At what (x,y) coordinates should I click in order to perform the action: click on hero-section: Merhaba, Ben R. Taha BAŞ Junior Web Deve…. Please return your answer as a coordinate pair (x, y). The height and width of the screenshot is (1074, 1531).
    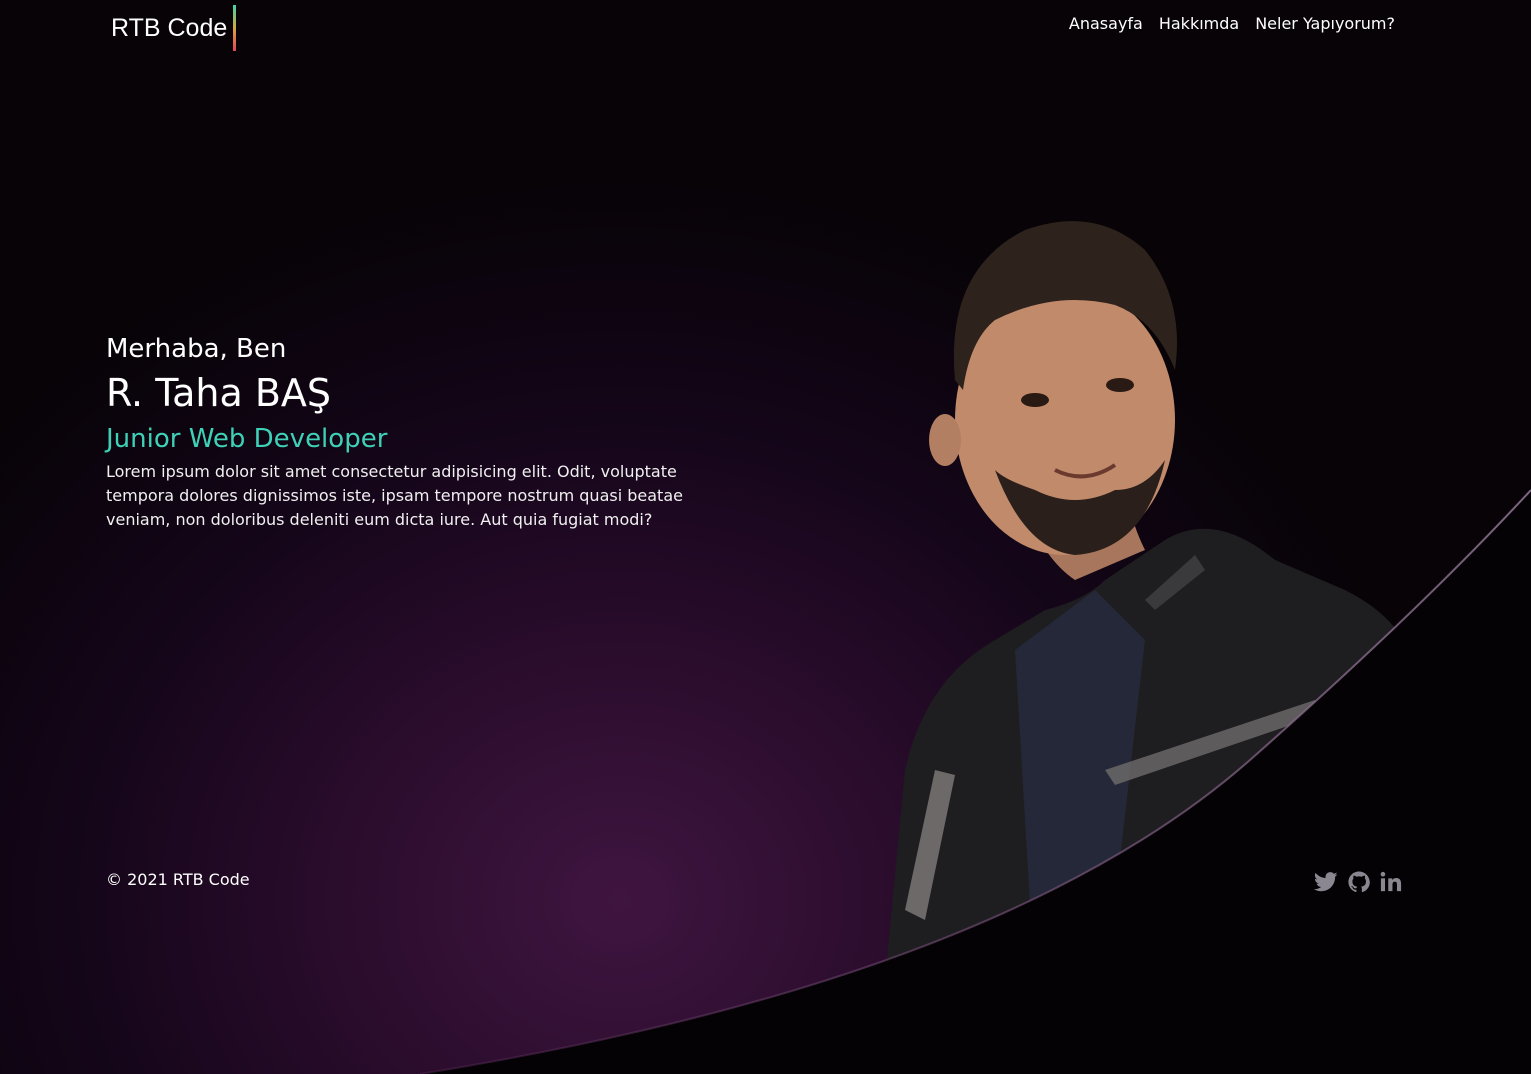
    Looking at the image, I should click on (406, 431).